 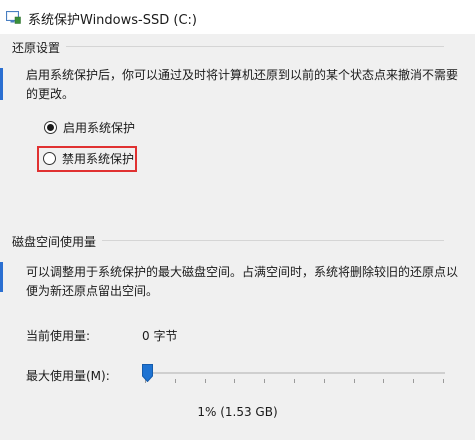 What do you see at coordinates (237, 17) in the screenshot?
I see `title-bar: 系统保护Windows-SSD (C:)` at bounding box center [237, 17].